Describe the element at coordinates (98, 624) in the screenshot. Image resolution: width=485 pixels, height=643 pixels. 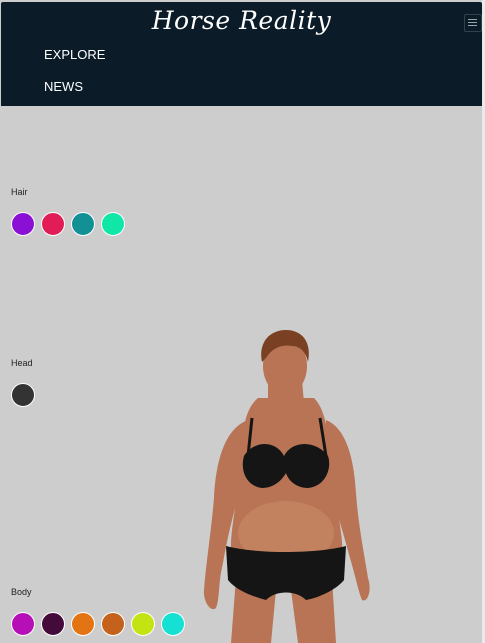
I see `body-color-swatches` at that location.